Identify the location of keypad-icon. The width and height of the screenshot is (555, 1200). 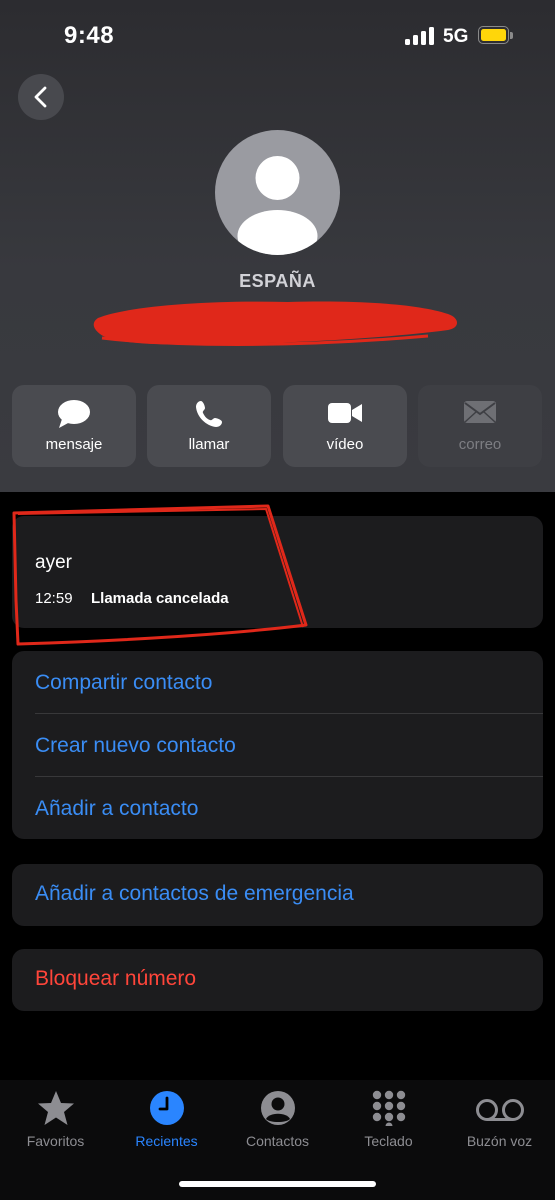
(388, 1108).